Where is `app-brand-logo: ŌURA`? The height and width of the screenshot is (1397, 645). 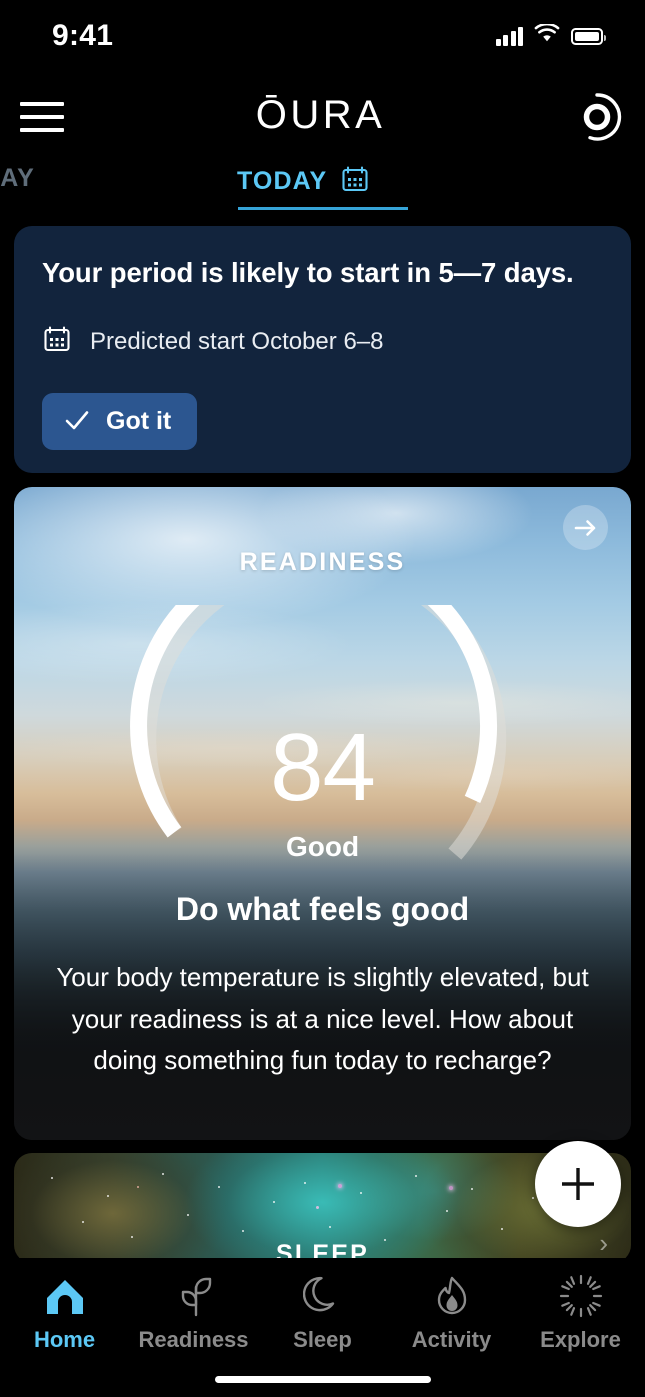 app-brand-logo: ŌURA is located at coordinates (320, 114).